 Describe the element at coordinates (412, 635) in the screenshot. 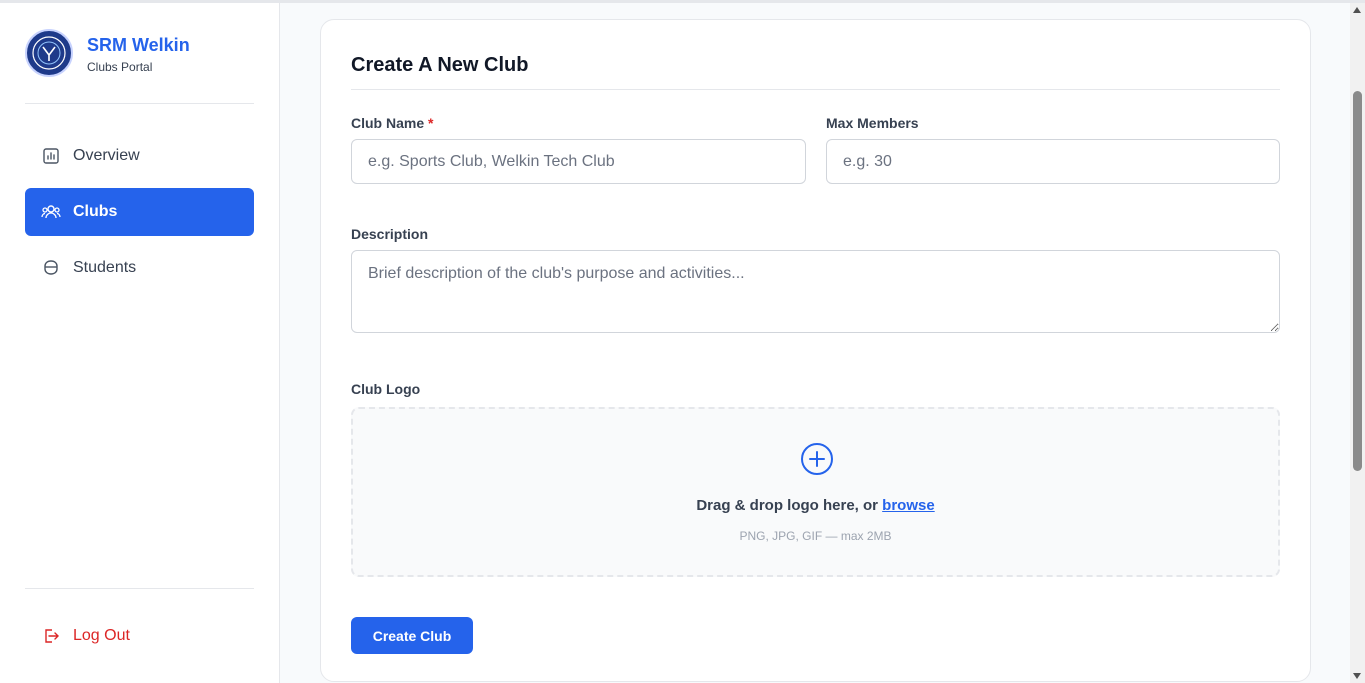

I see `create-club-button: Create Club` at that location.